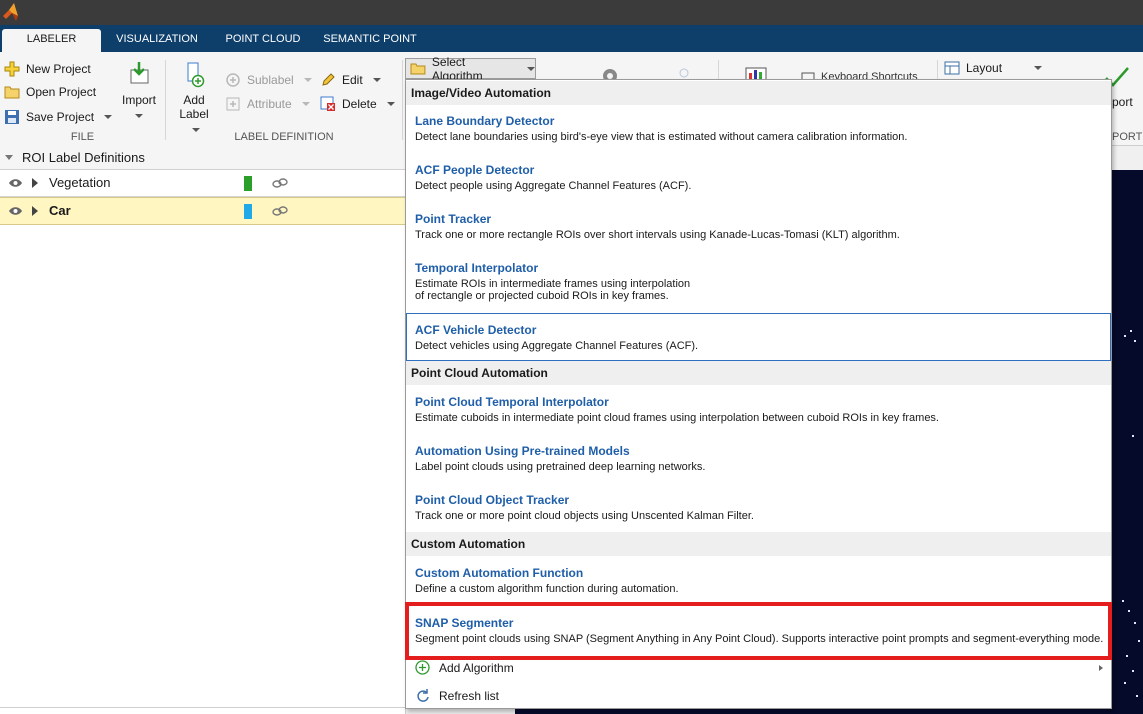  What do you see at coordinates (328, 79) in the screenshot?
I see `pencil-icon` at bounding box center [328, 79].